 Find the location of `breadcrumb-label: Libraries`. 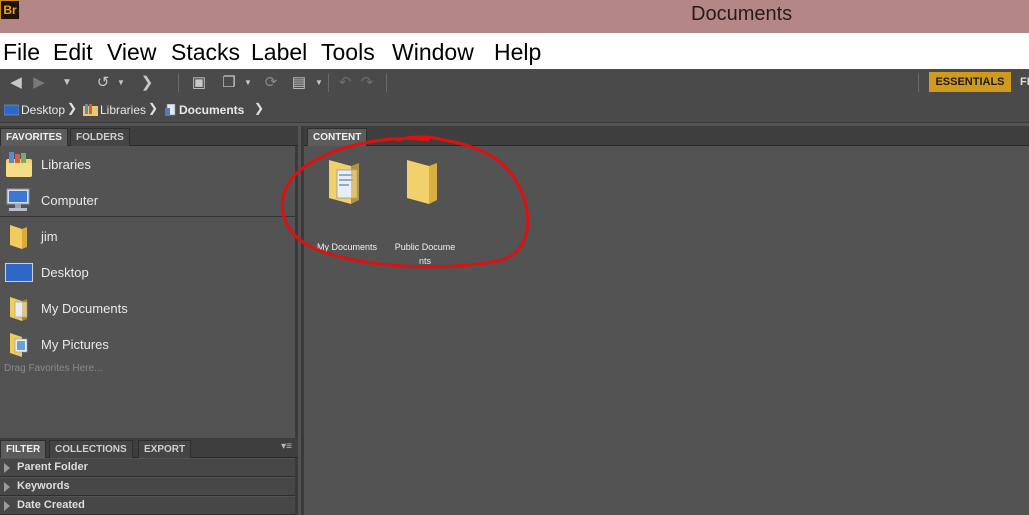

breadcrumb-label: Libraries is located at coordinates (123, 110).